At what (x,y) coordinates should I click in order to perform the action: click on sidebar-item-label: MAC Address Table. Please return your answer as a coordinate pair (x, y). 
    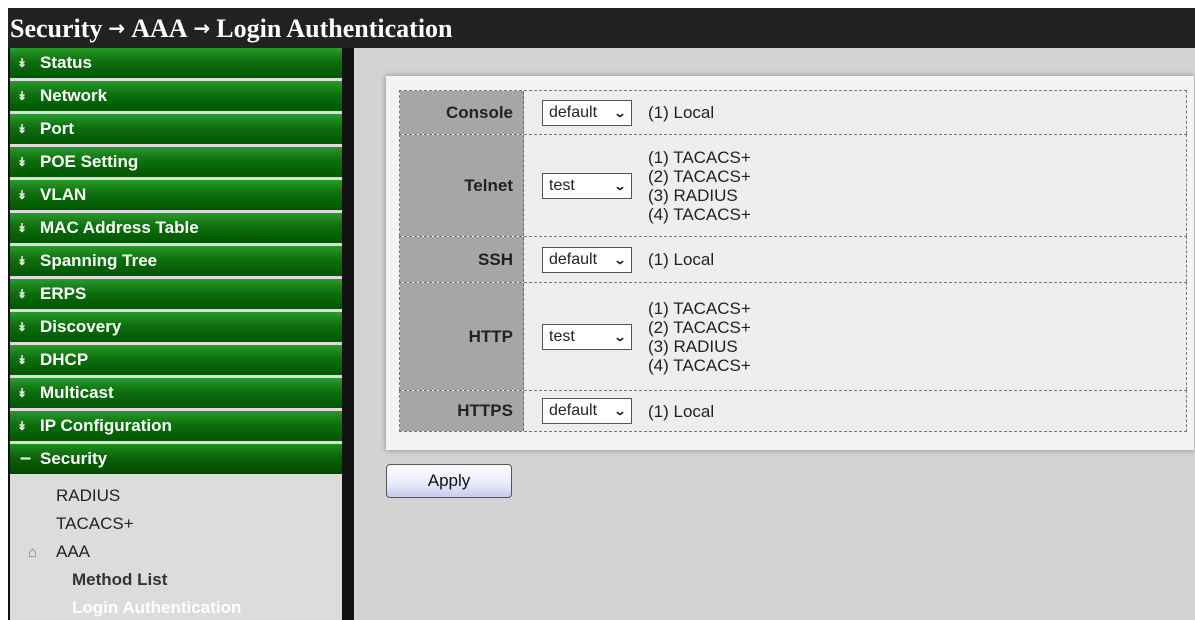
    Looking at the image, I should click on (119, 227).